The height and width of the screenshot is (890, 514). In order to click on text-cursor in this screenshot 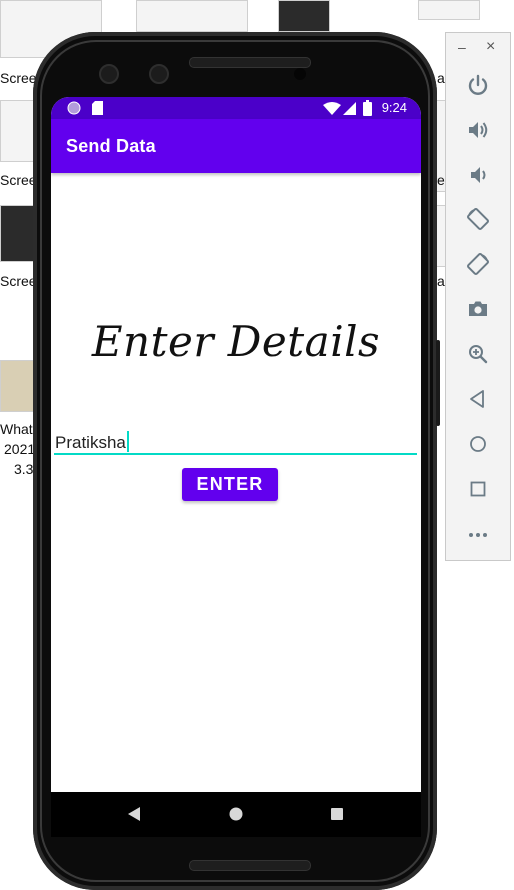, I will do `click(127, 441)`.